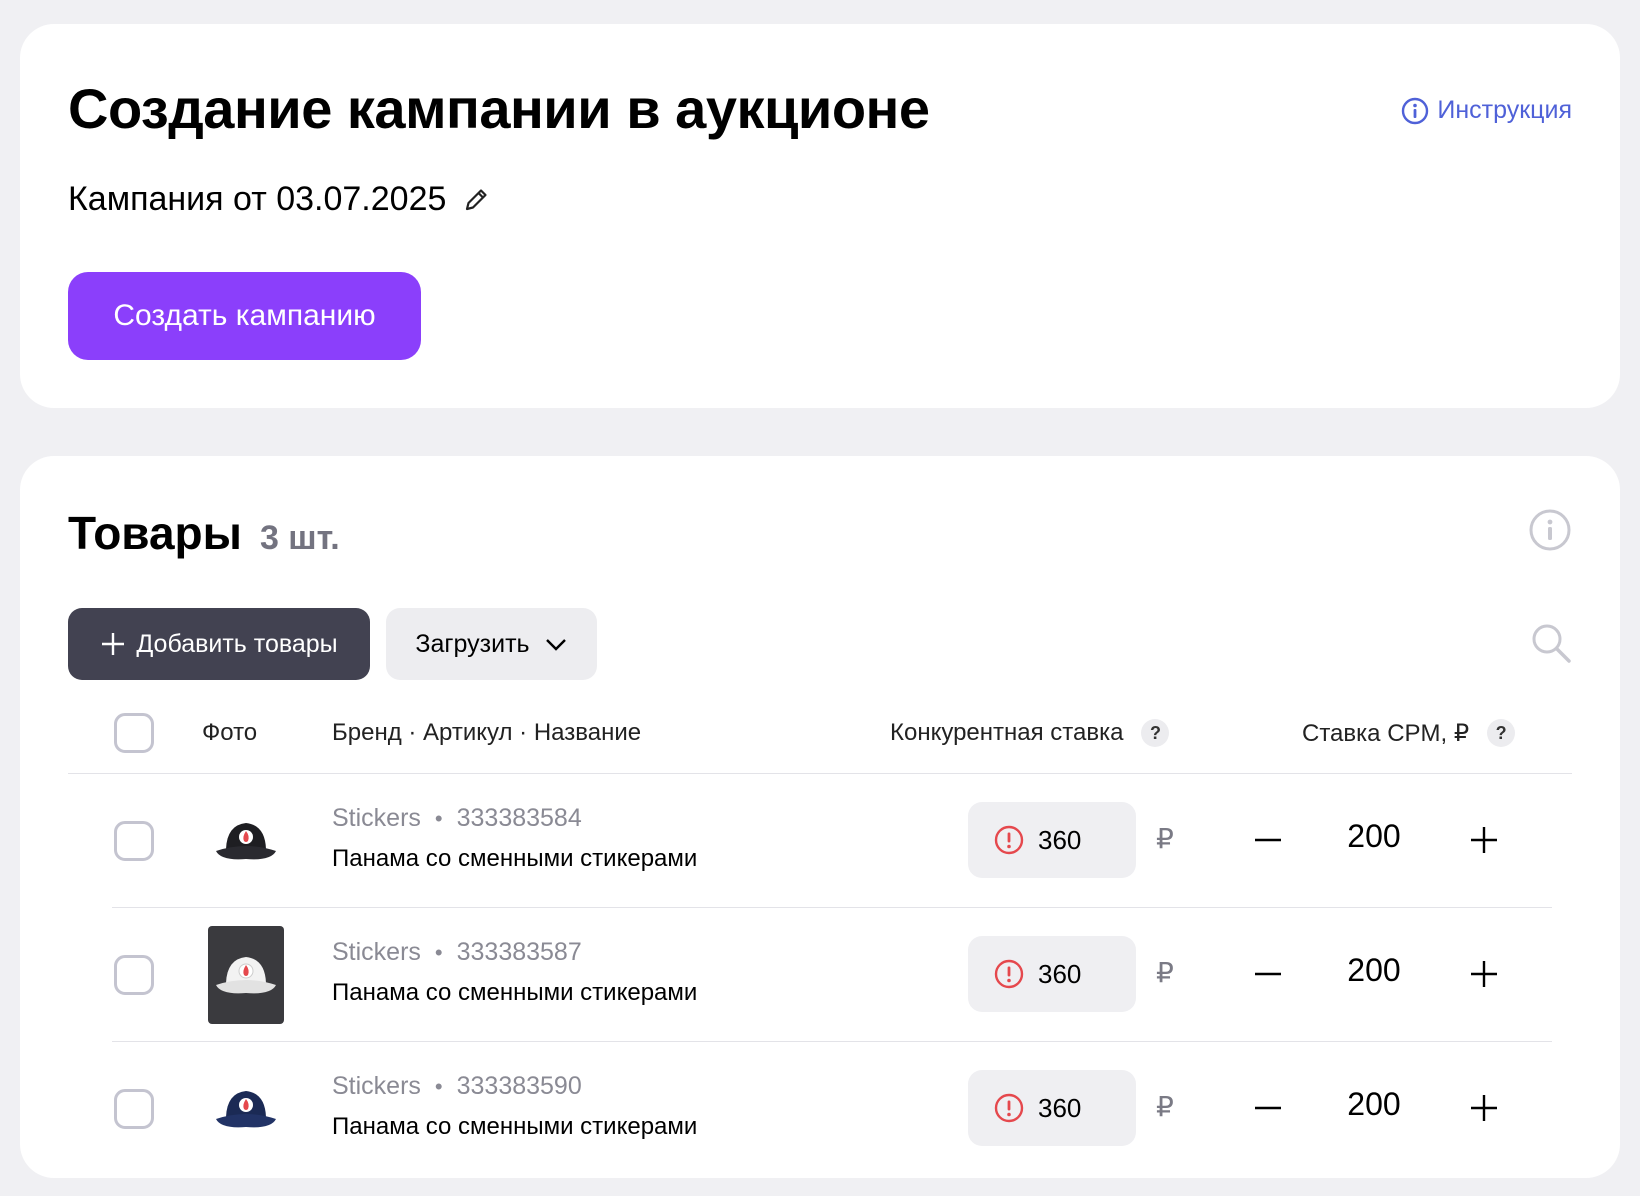  I want to click on load-dropdown-button: Загрузить, so click(491, 644).